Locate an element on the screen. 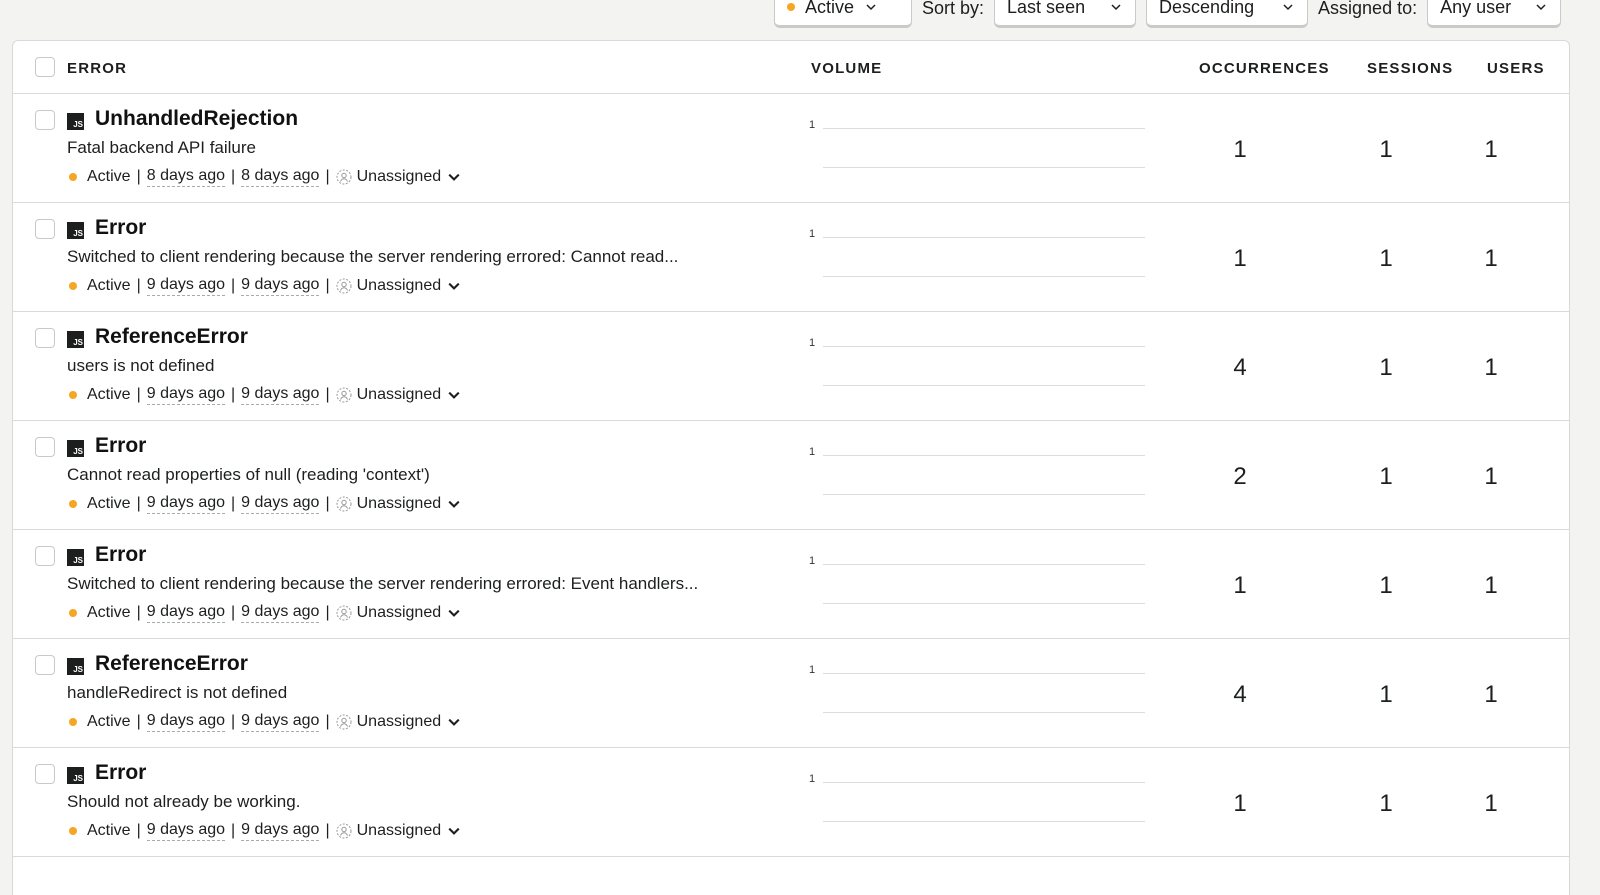 The height and width of the screenshot is (895, 1600). scrollbar is located at coordinates (1589, 447).